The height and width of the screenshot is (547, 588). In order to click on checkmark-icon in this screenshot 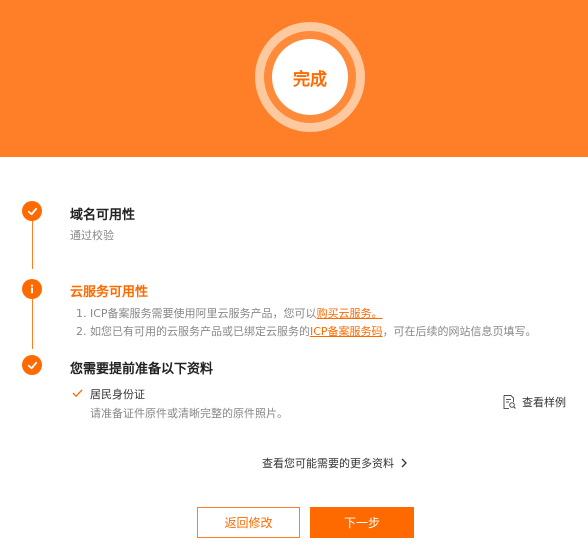, I will do `click(77, 394)`.